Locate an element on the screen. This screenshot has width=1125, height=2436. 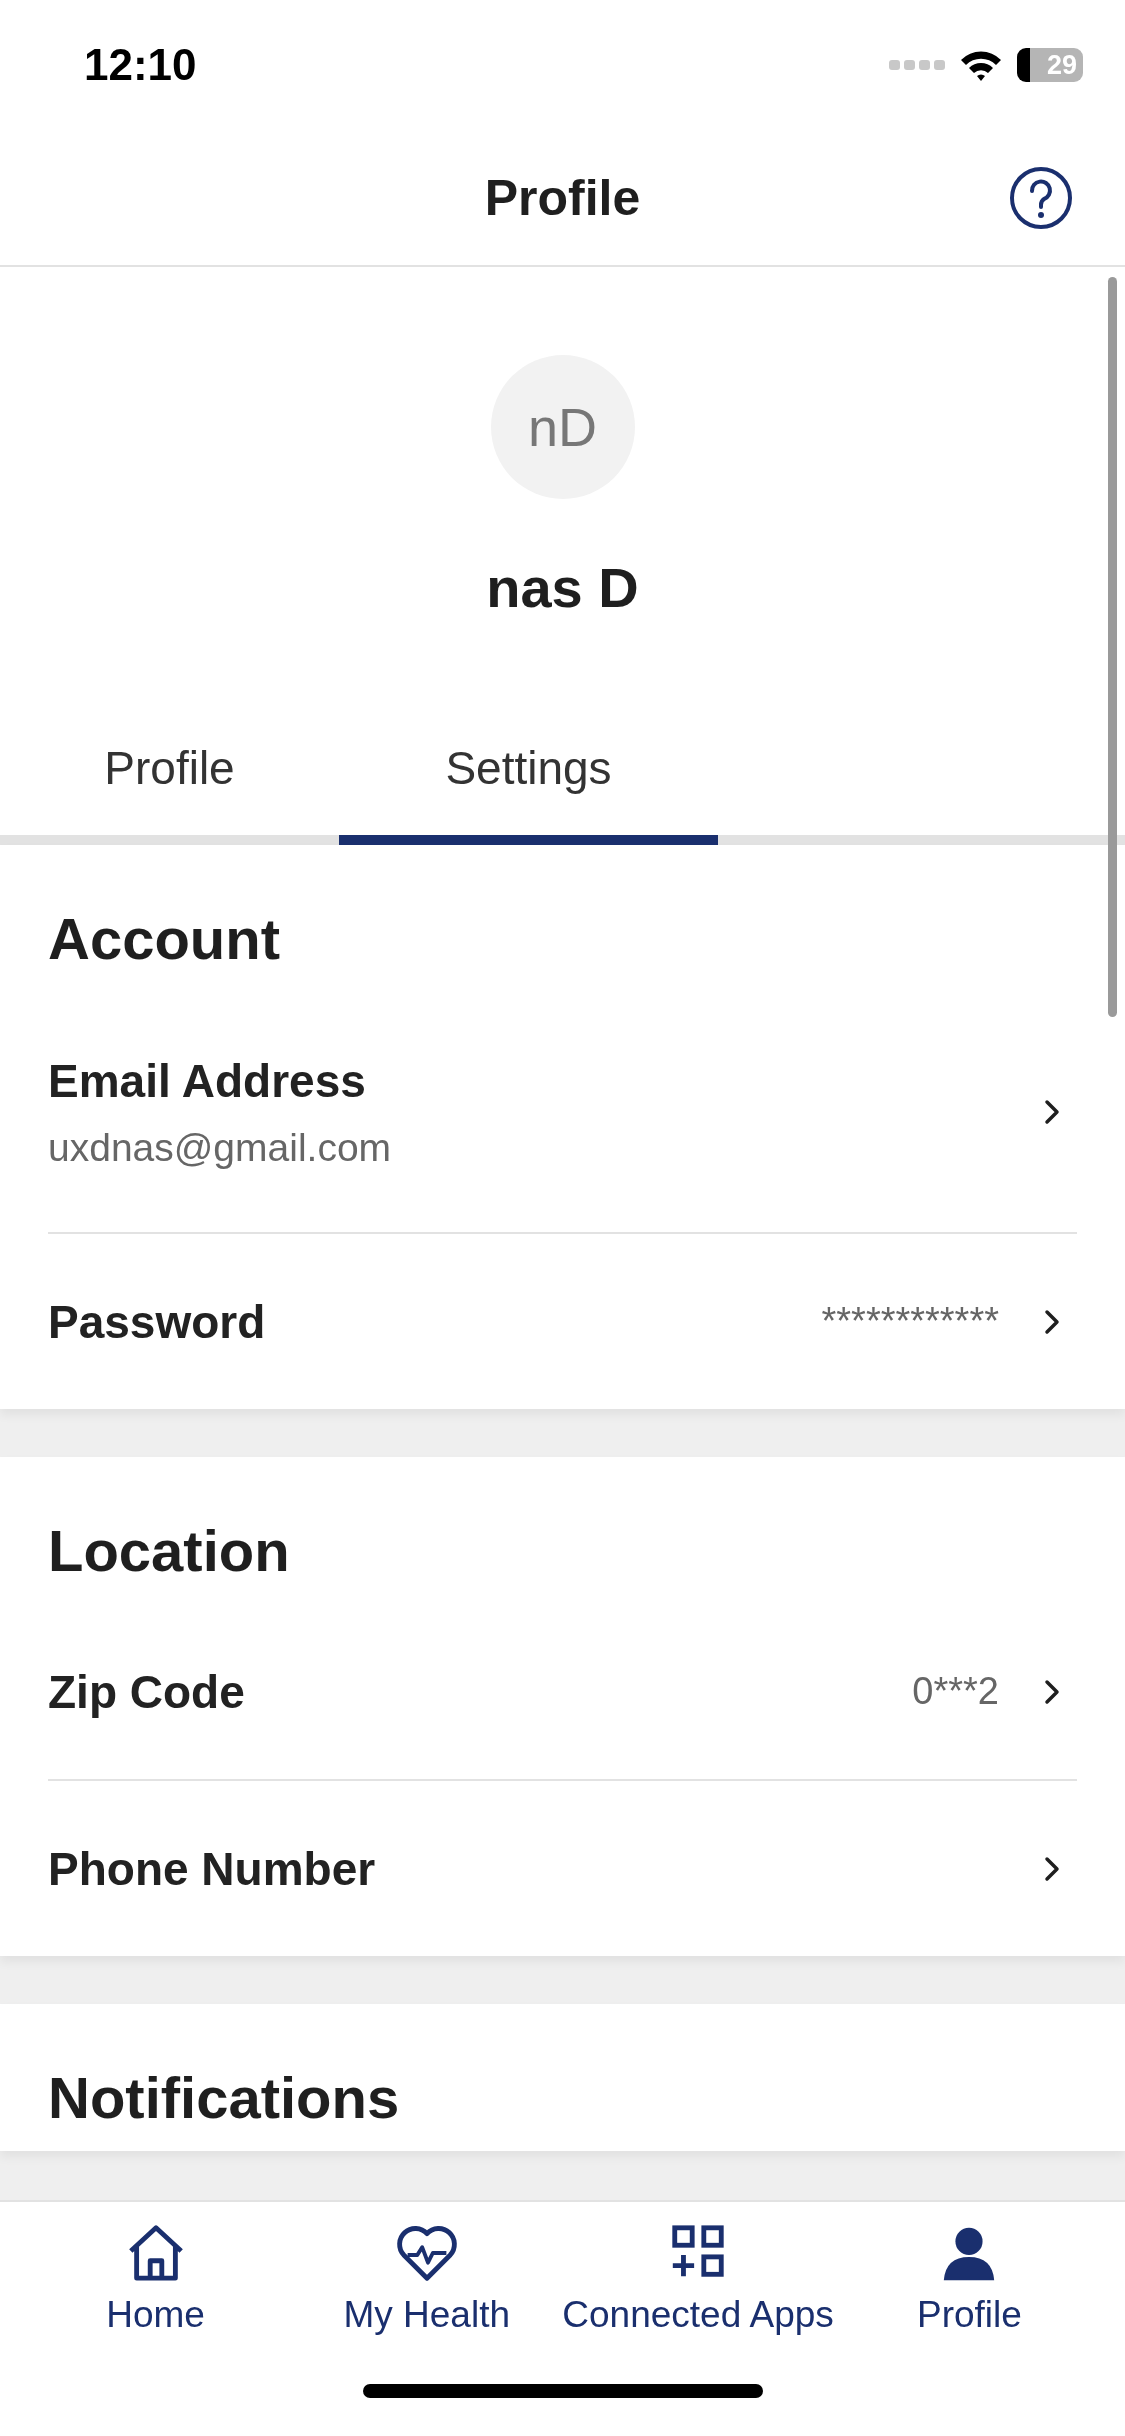
settings-row: Phone Number is located at coordinates (562, 1868).